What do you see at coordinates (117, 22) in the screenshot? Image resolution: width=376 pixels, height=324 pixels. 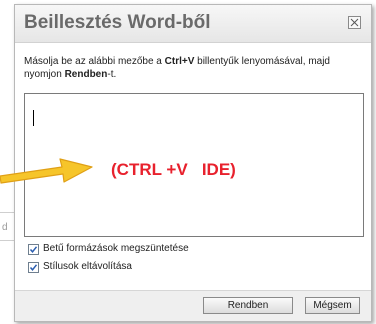 I see `dialog-title: Beillesztés Word-ből` at bounding box center [117, 22].